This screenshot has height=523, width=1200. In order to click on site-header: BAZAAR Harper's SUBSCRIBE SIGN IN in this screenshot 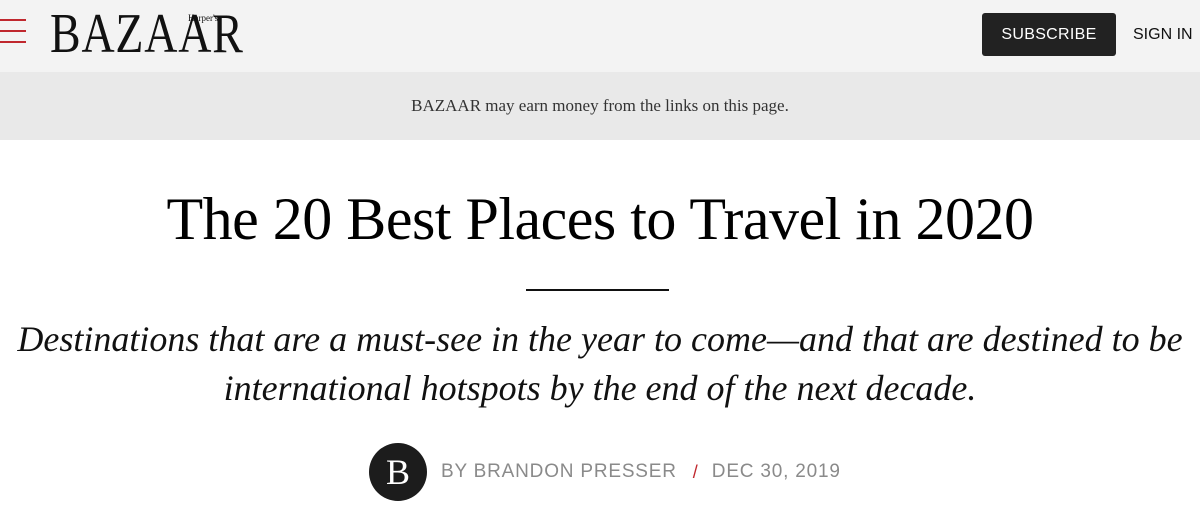, I will do `click(600, 36)`.